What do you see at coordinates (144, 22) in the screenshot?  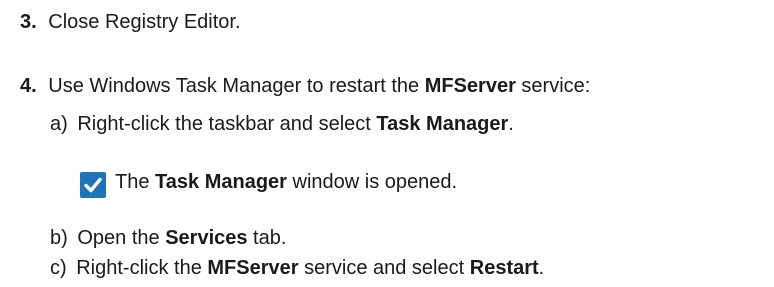 I see `step-text: Close Registry Editor.` at bounding box center [144, 22].